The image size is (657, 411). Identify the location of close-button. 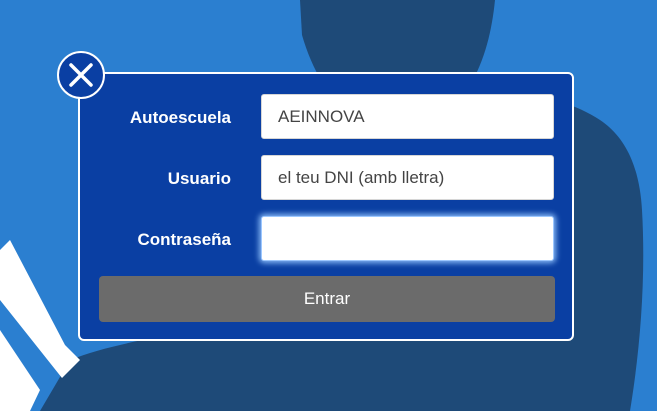
(81, 75).